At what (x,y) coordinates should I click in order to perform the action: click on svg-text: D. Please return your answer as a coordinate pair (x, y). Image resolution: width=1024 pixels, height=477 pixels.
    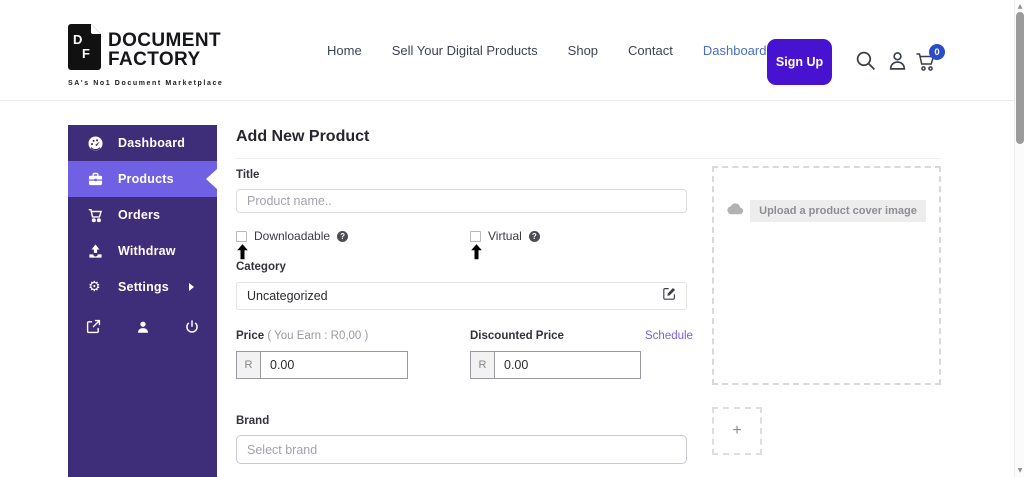
    Looking at the image, I should click on (77, 39).